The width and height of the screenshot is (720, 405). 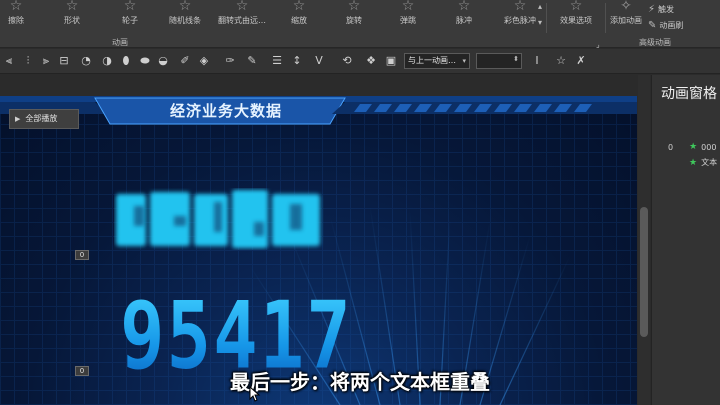 I want to click on effect-1-button: ☆ 擦除, so click(x=19, y=17).